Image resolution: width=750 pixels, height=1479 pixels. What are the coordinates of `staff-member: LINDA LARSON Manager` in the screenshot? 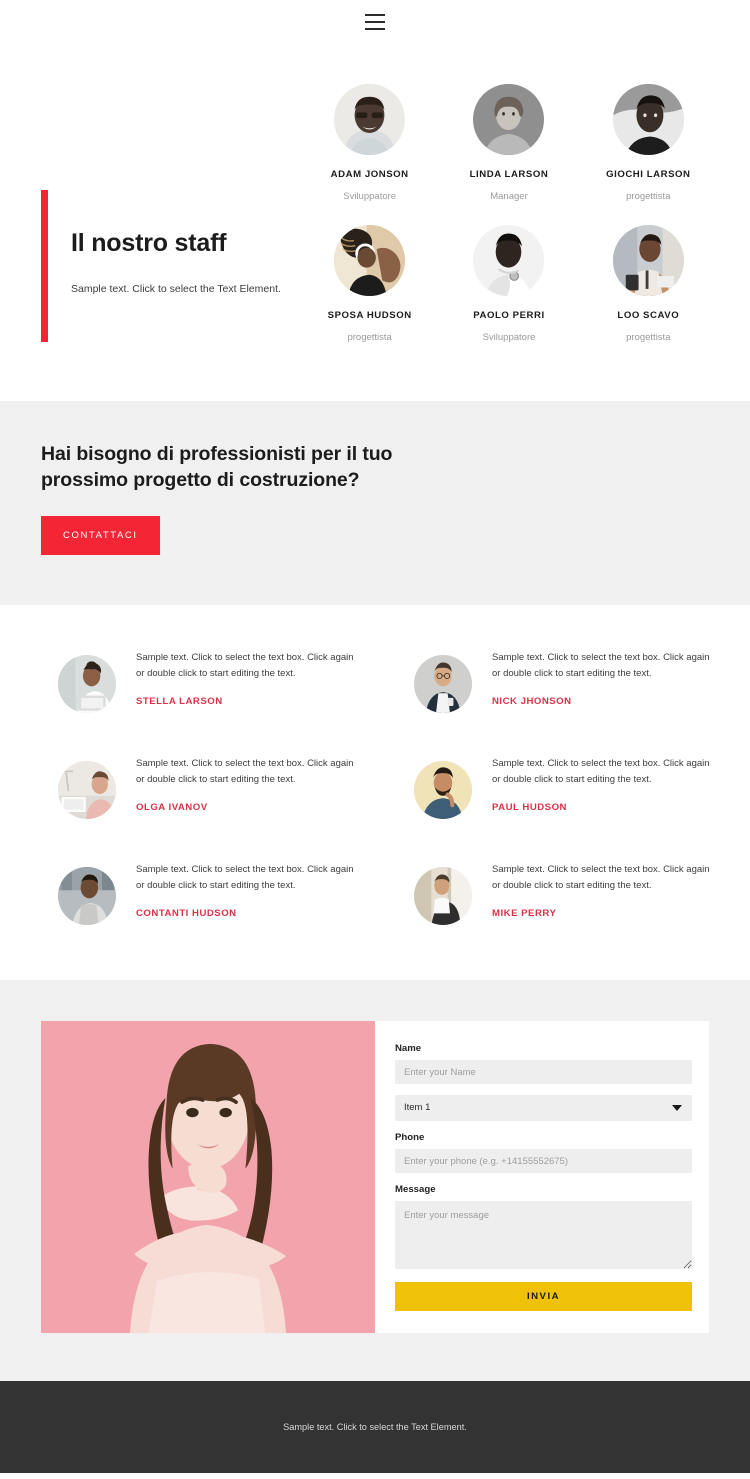 It's located at (508, 143).